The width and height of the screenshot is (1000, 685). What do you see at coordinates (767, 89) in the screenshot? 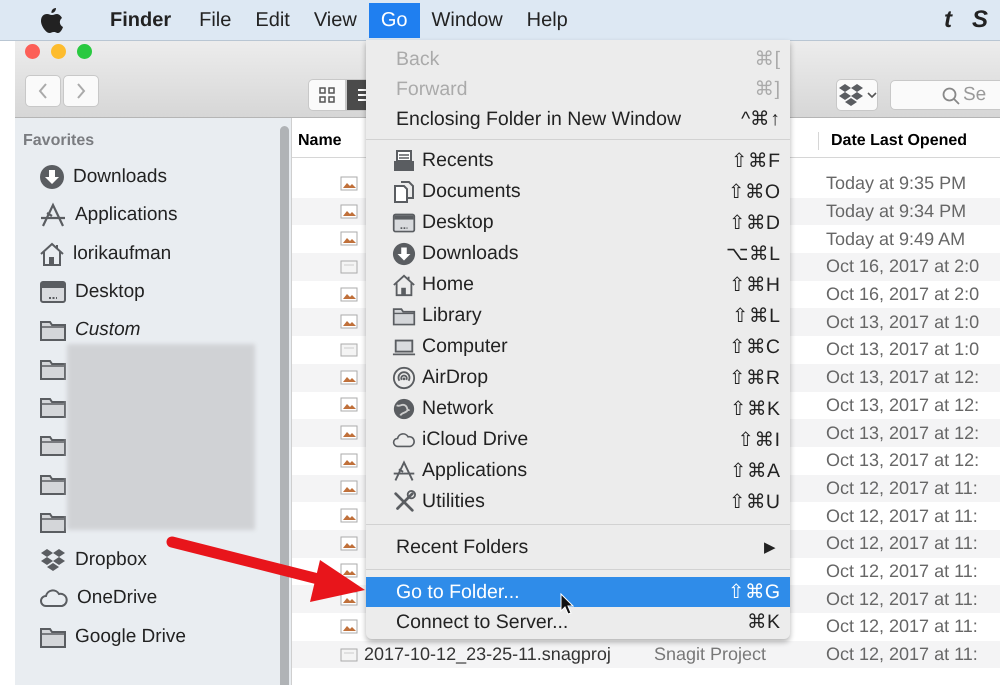
I see `shortcut-label: ⌘]` at bounding box center [767, 89].